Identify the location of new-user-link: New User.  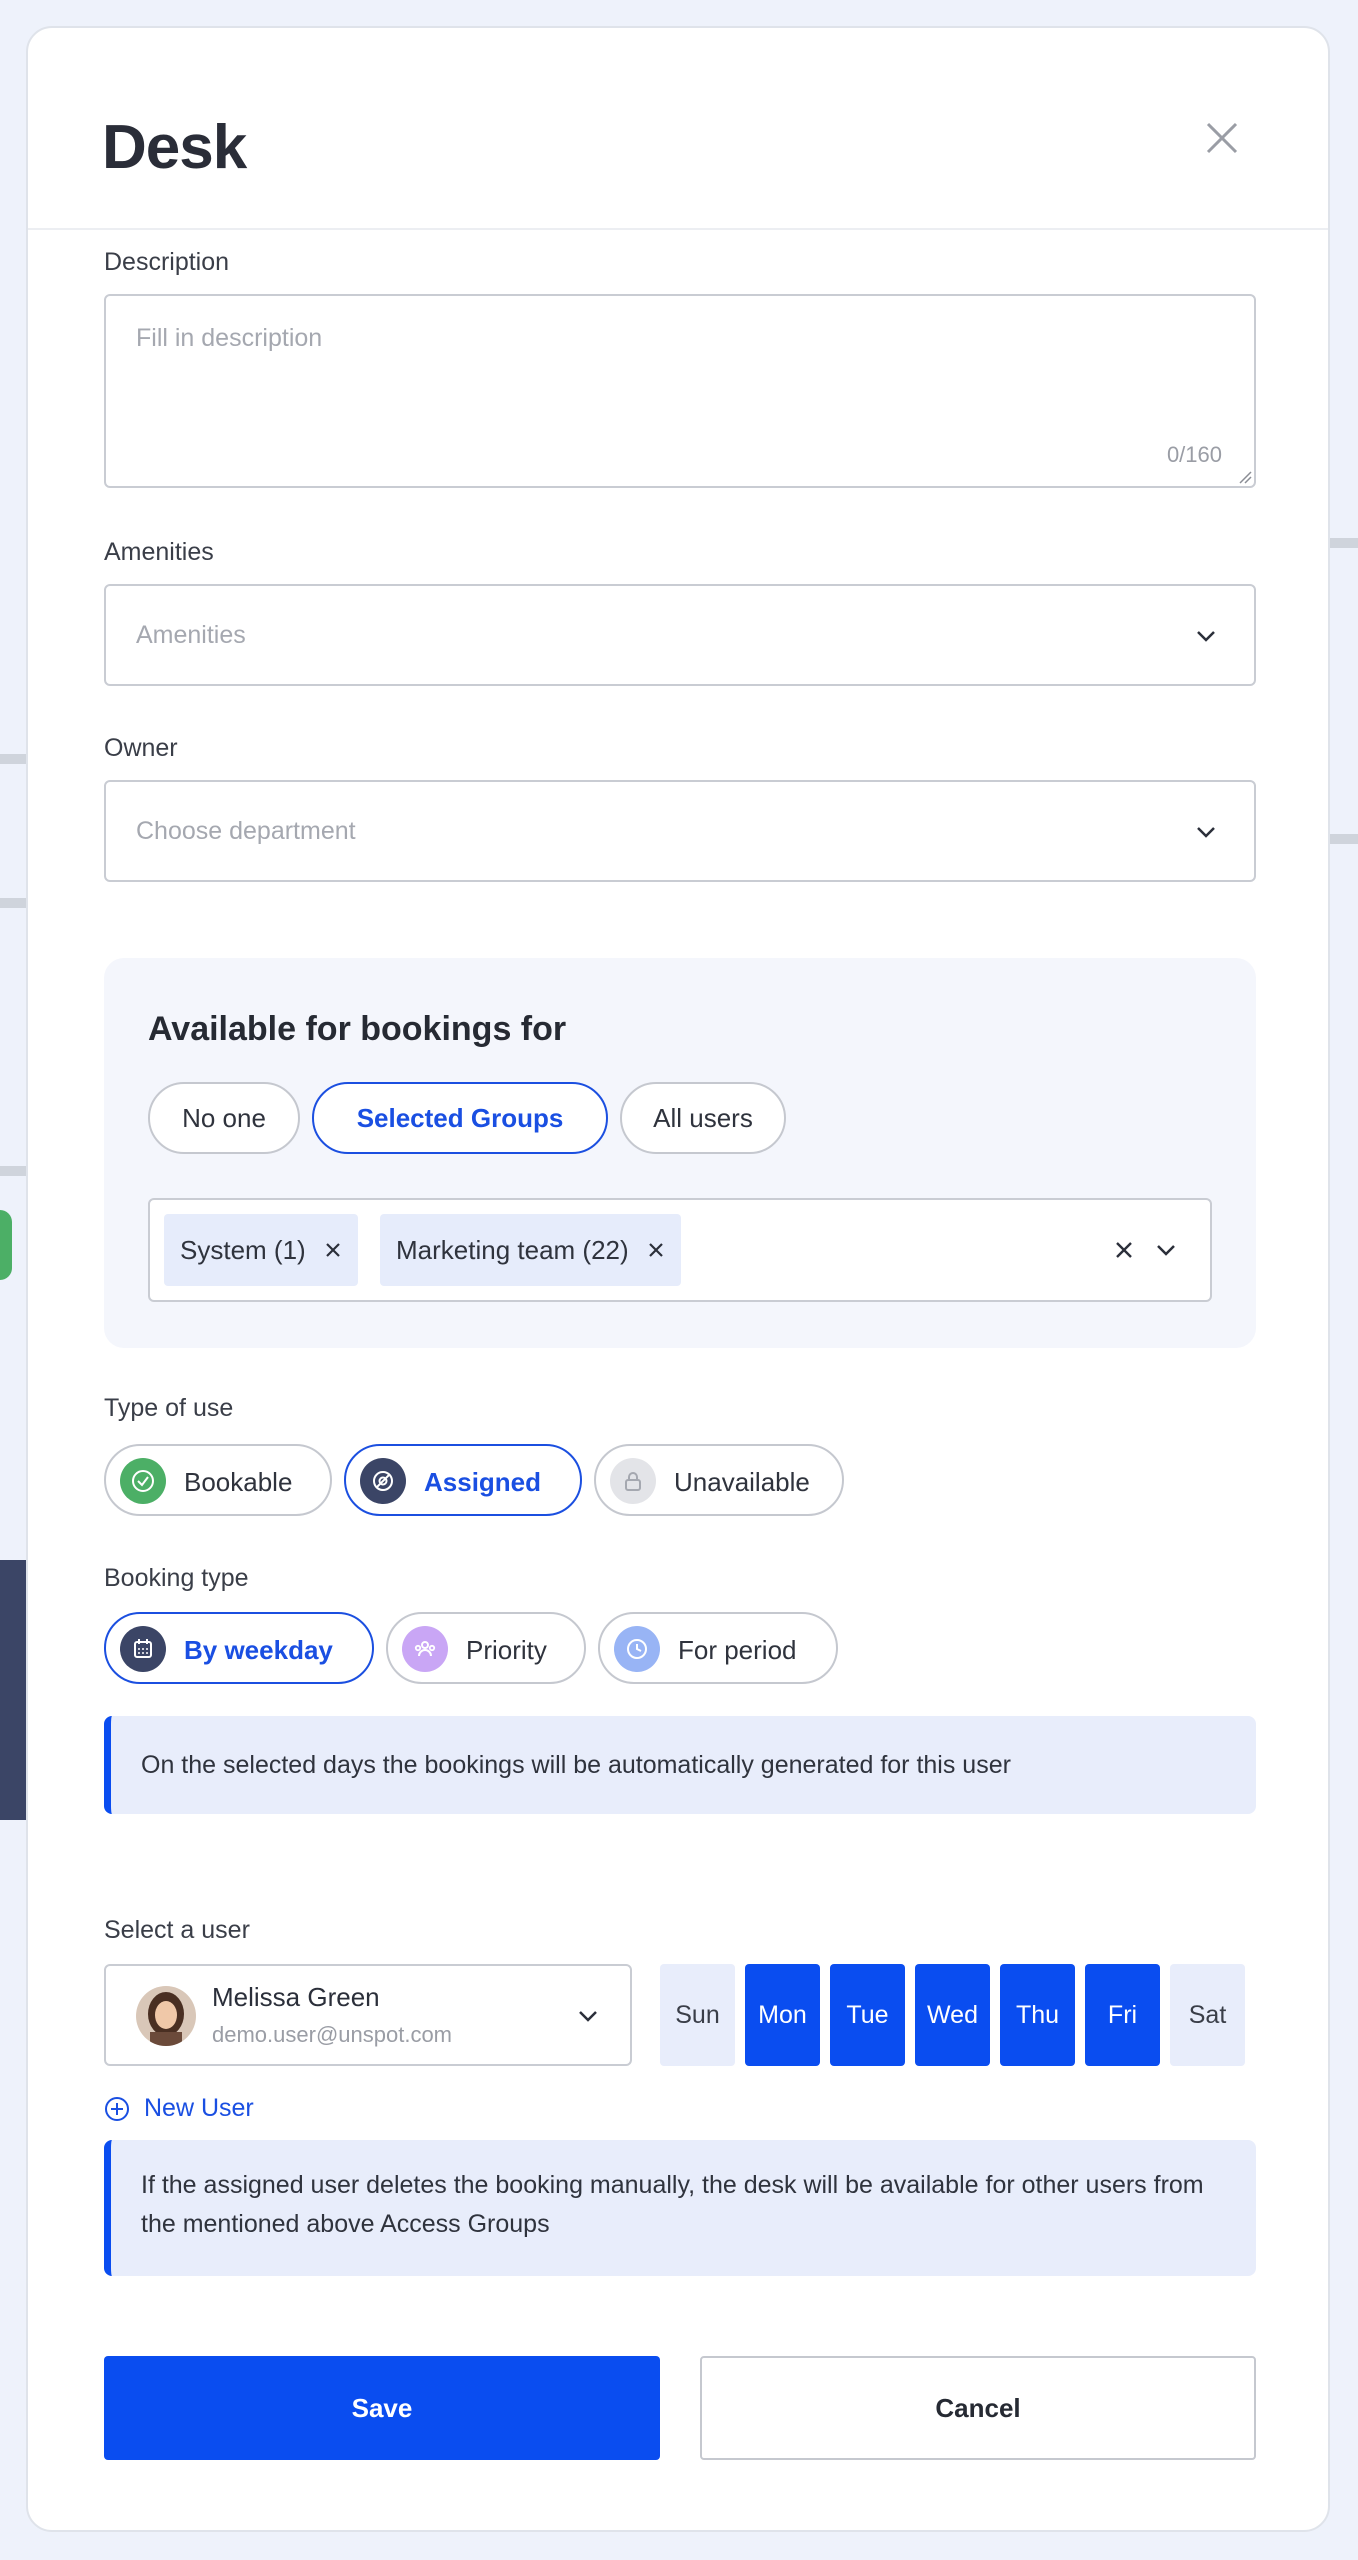
(179, 2108).